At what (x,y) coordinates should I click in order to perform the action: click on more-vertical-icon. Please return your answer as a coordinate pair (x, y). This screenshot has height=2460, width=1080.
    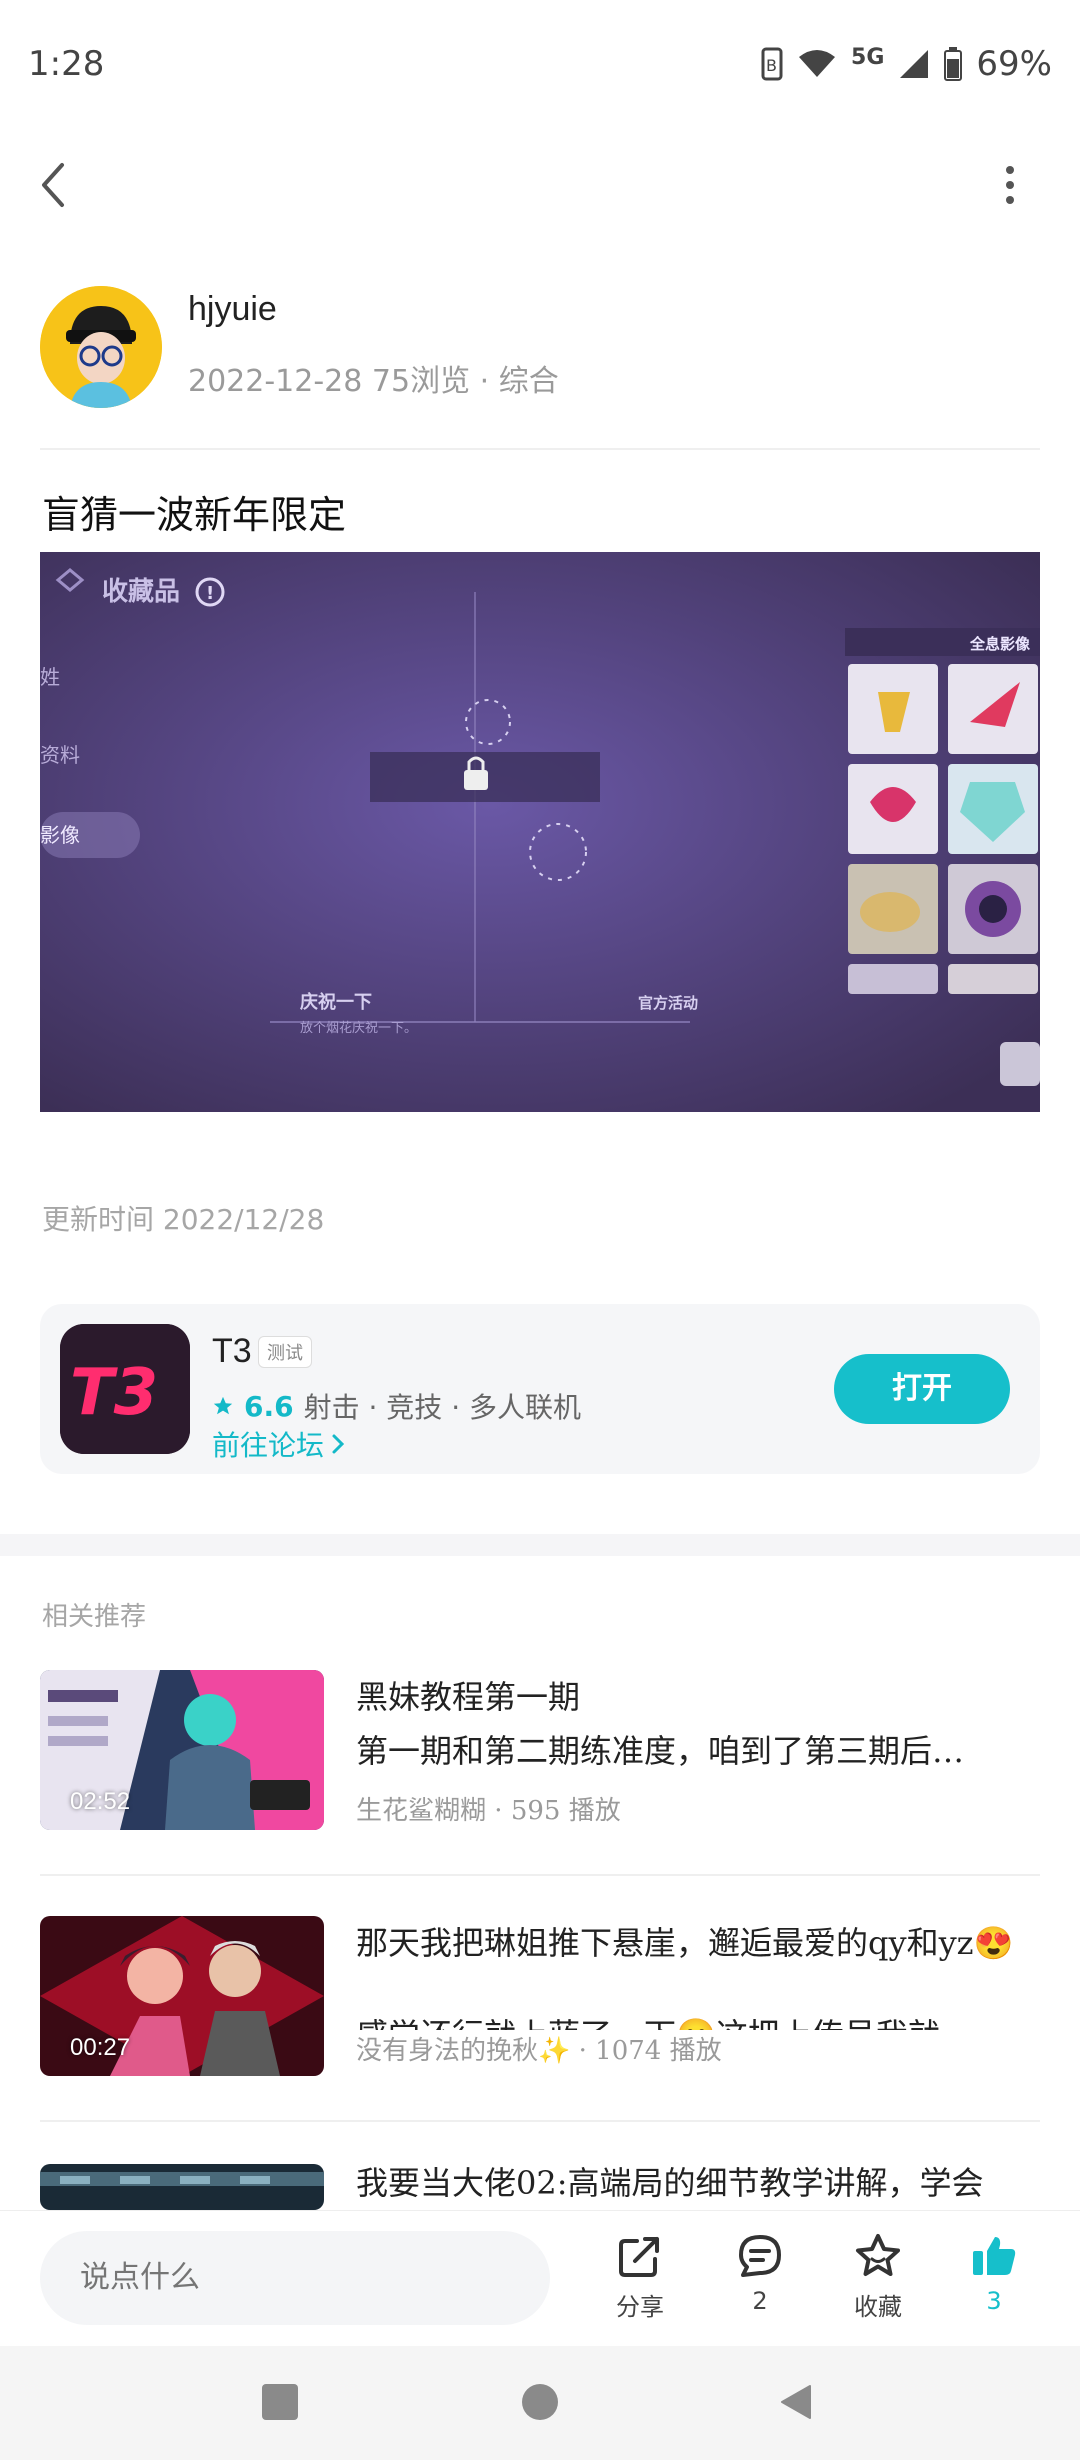
    Looking at the image, I should click on (1010, 185).